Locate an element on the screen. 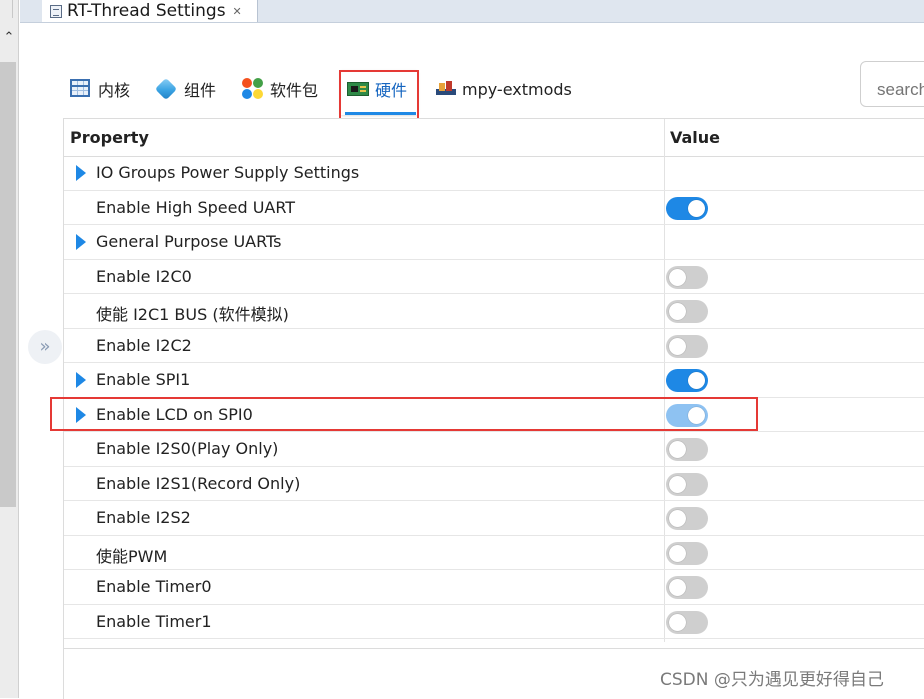 The width and height of the screenshot is (924, 699). watermark: CSDN @只为遇见更好得自己 is located at coordinates (772, 680).